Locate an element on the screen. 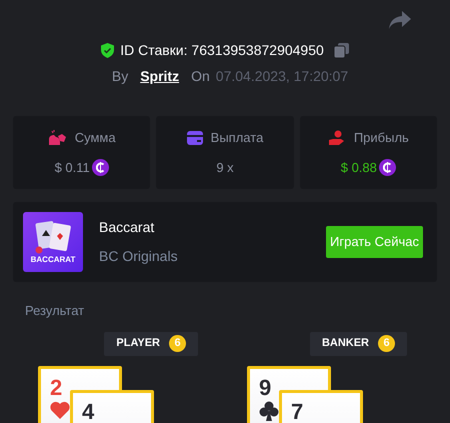 The width and height of the screenshot is (450, 423). by-label: By is located at coordinates (120, 76).